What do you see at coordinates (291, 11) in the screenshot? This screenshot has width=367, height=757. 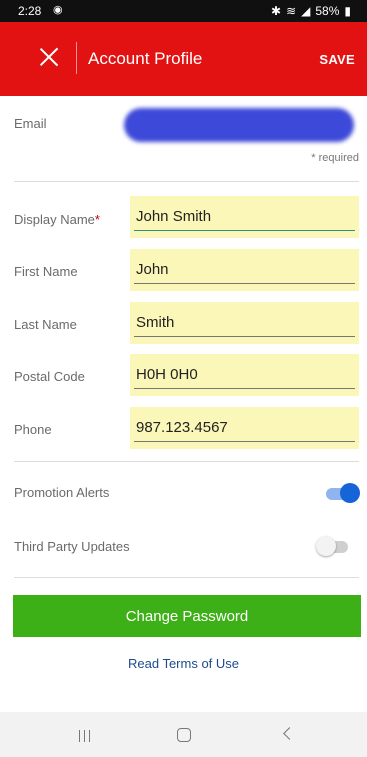 I see `wifi-icon: ≋` at bounding box center [291, 11].